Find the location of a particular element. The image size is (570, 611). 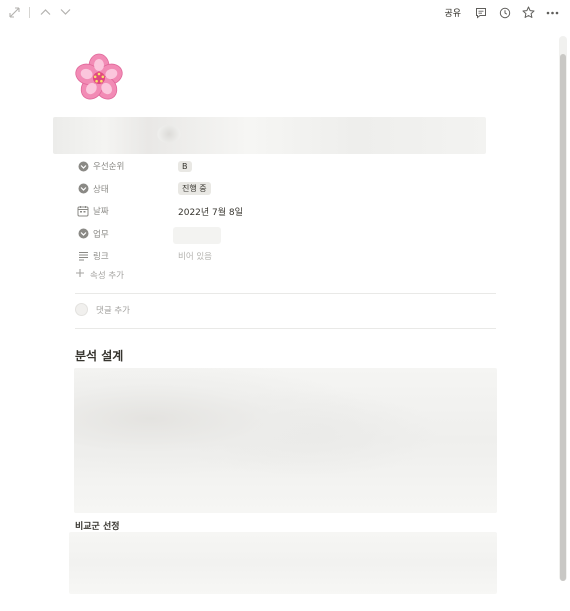

calendar-icon is located at coordinates (83, 211).